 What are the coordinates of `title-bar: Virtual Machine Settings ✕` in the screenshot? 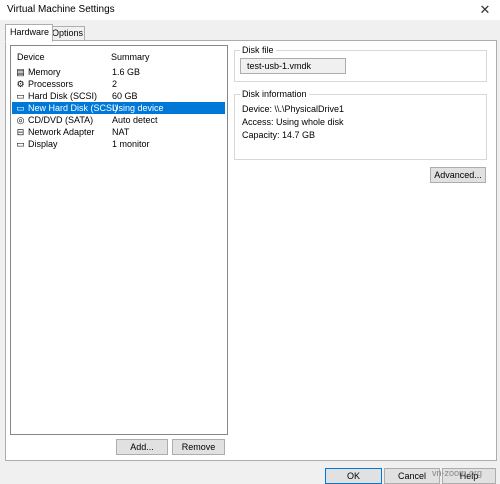 It's located at (250, 10).